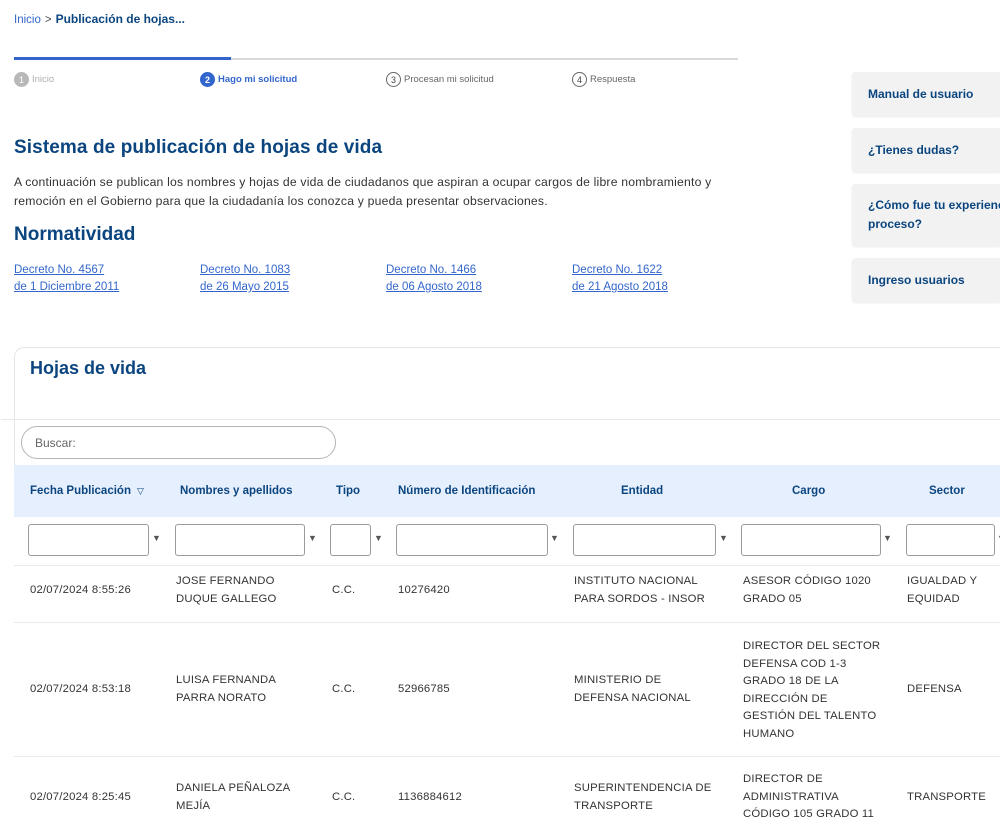  I want to click on filter-row: ▼ ▼ ▼ ▼ ▼ ▼ ▼, so click(507, 541).